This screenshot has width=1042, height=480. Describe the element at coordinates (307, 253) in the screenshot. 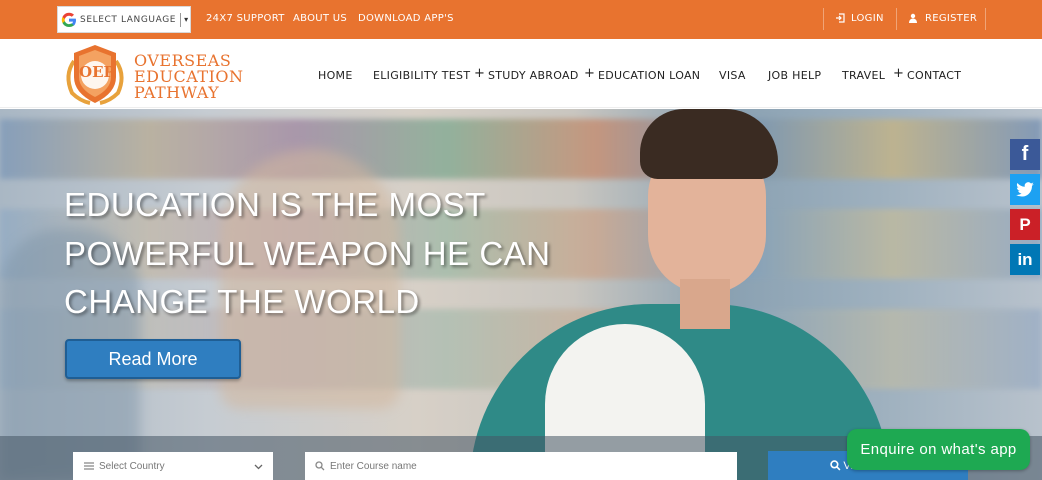

I see `hero-headline-line-2: POWERFUL WEAPON HE CAN` at that location.